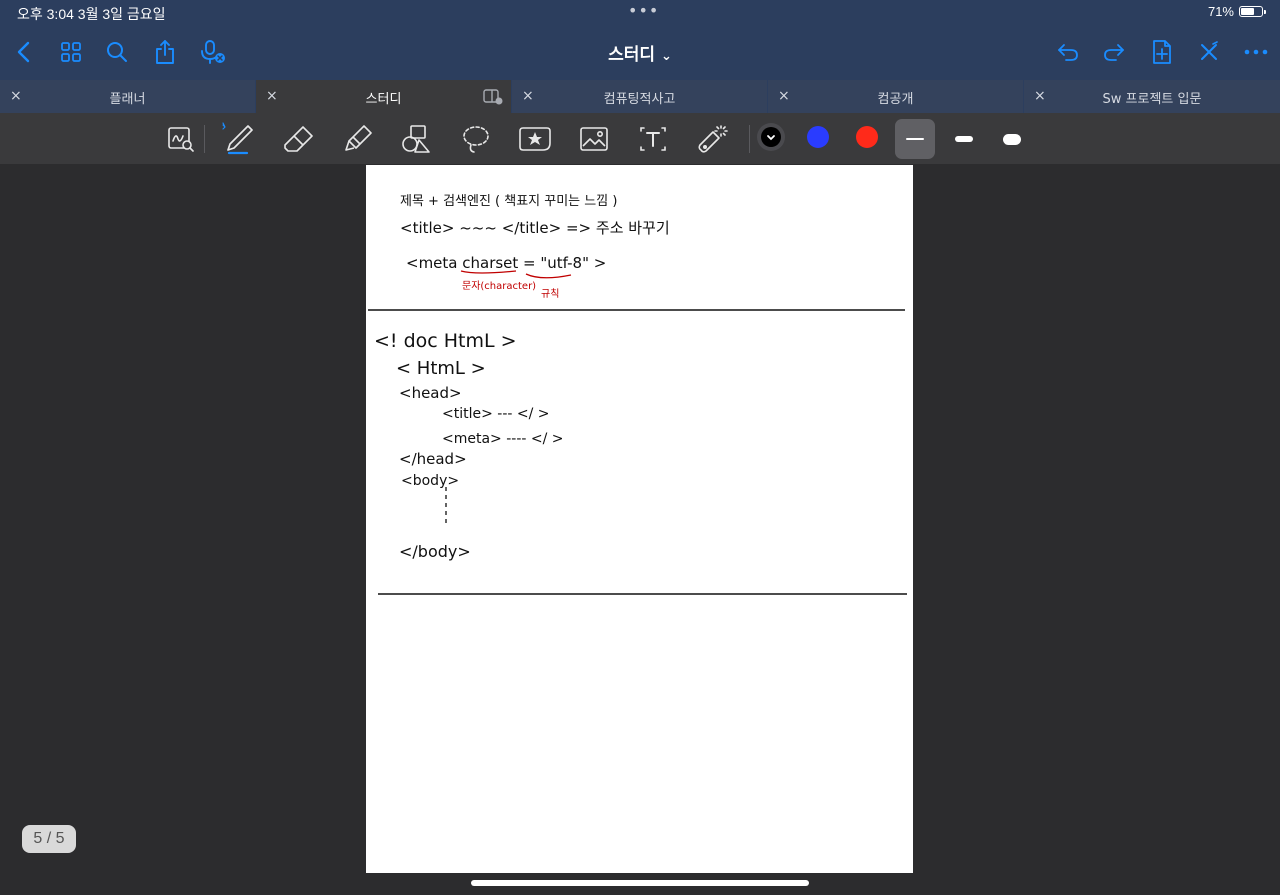 The width and height of the screenshot is (1280, 895). I want to click on red-annotation: 문자(character), so click(499, 286).